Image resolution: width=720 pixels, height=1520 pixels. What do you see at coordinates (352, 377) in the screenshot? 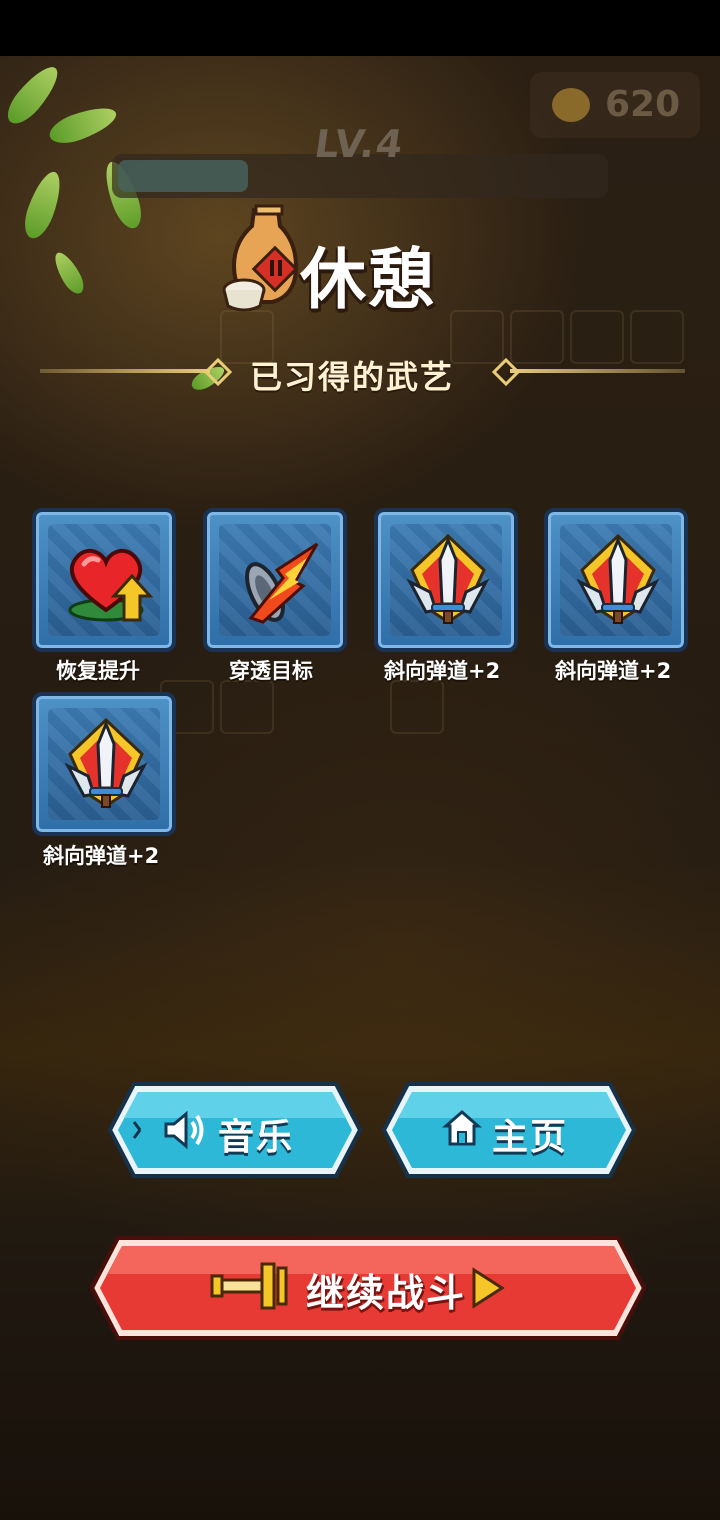
I see `learned-skills-title: 已习得的武艺` at bounding box center [352, 377].